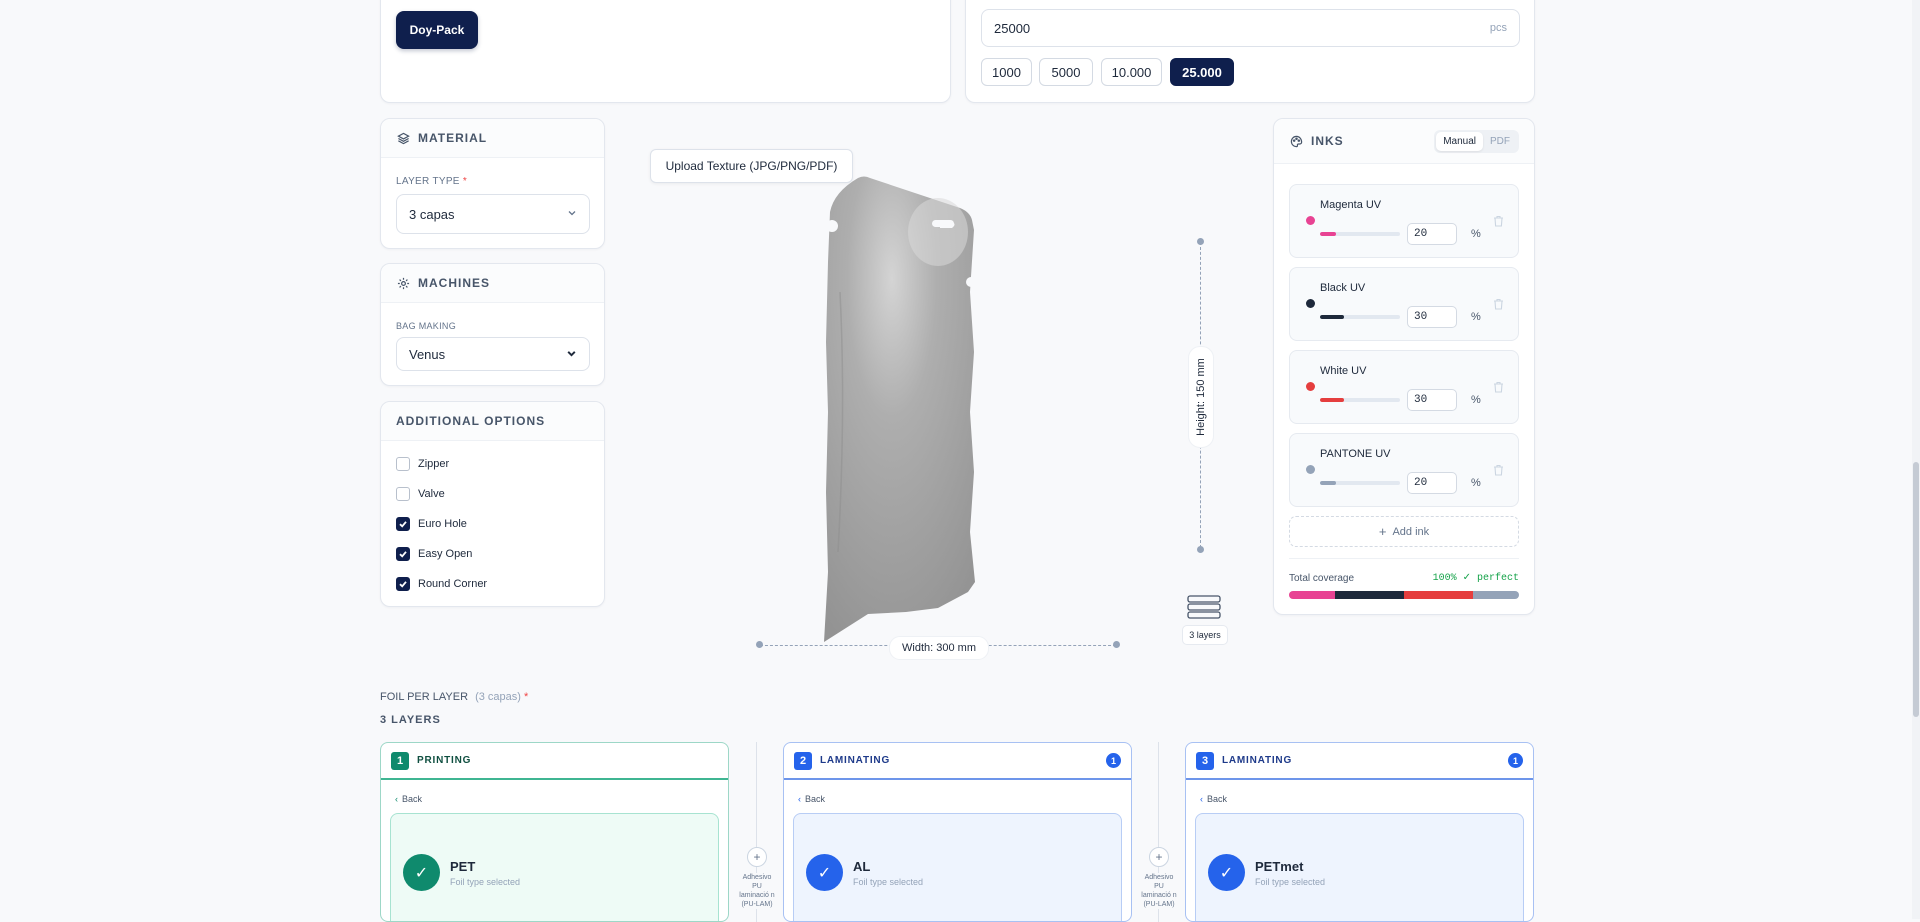 The image size is (1920, 922). I want to click on layers-icon, so click(403, 138).